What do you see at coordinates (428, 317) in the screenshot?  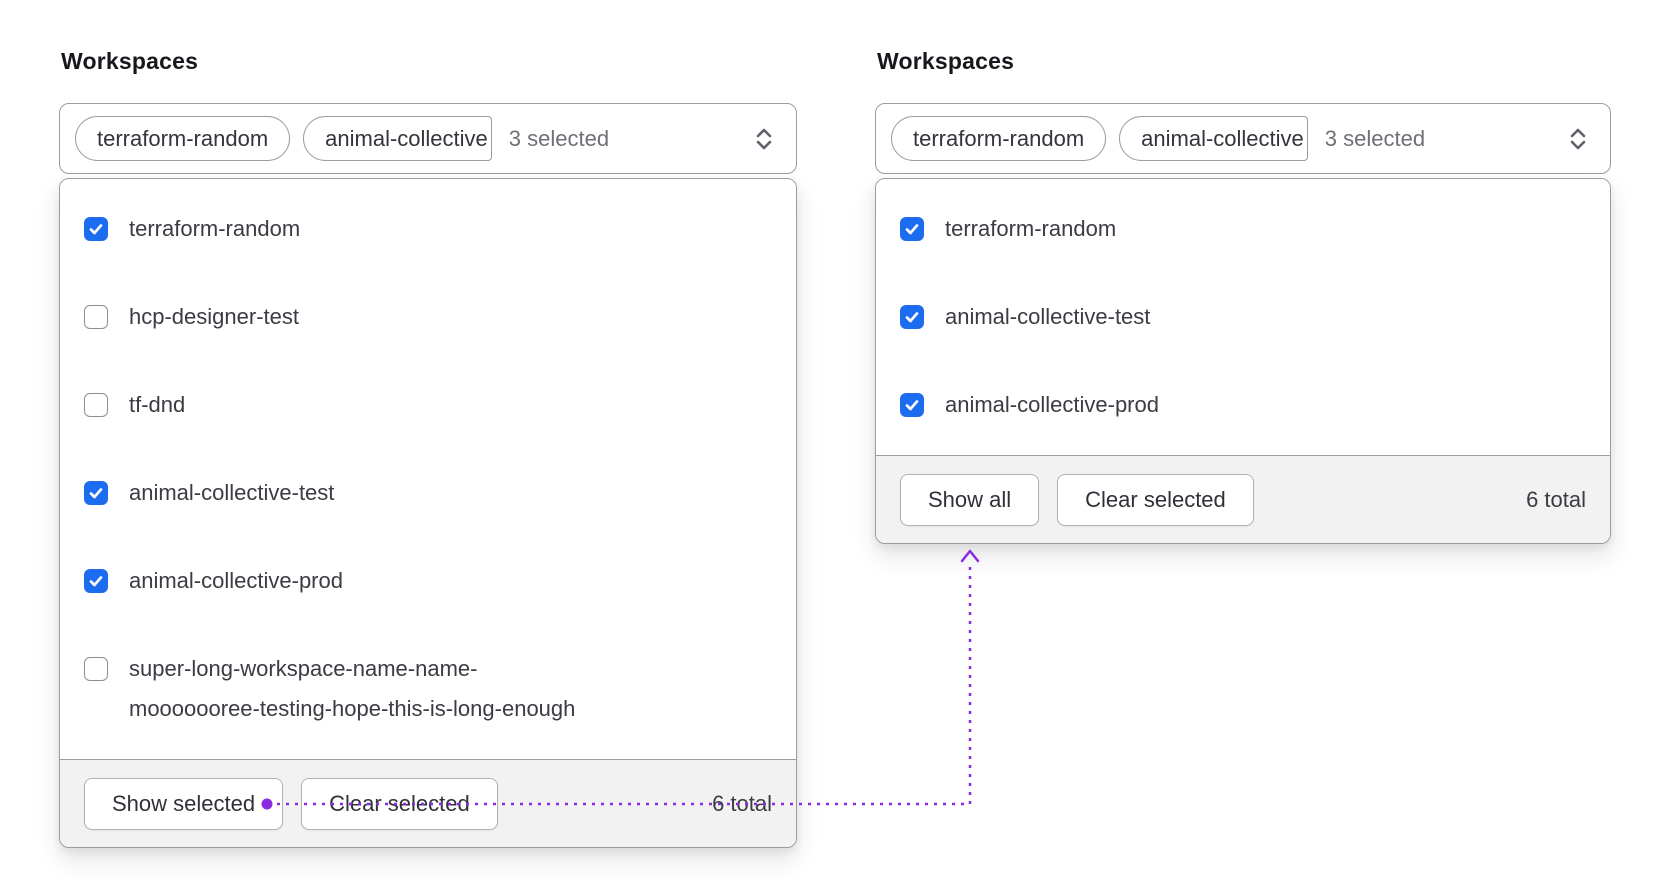 I see `workspace-option: hcp-designer-test` at bounding box center [428, 317].